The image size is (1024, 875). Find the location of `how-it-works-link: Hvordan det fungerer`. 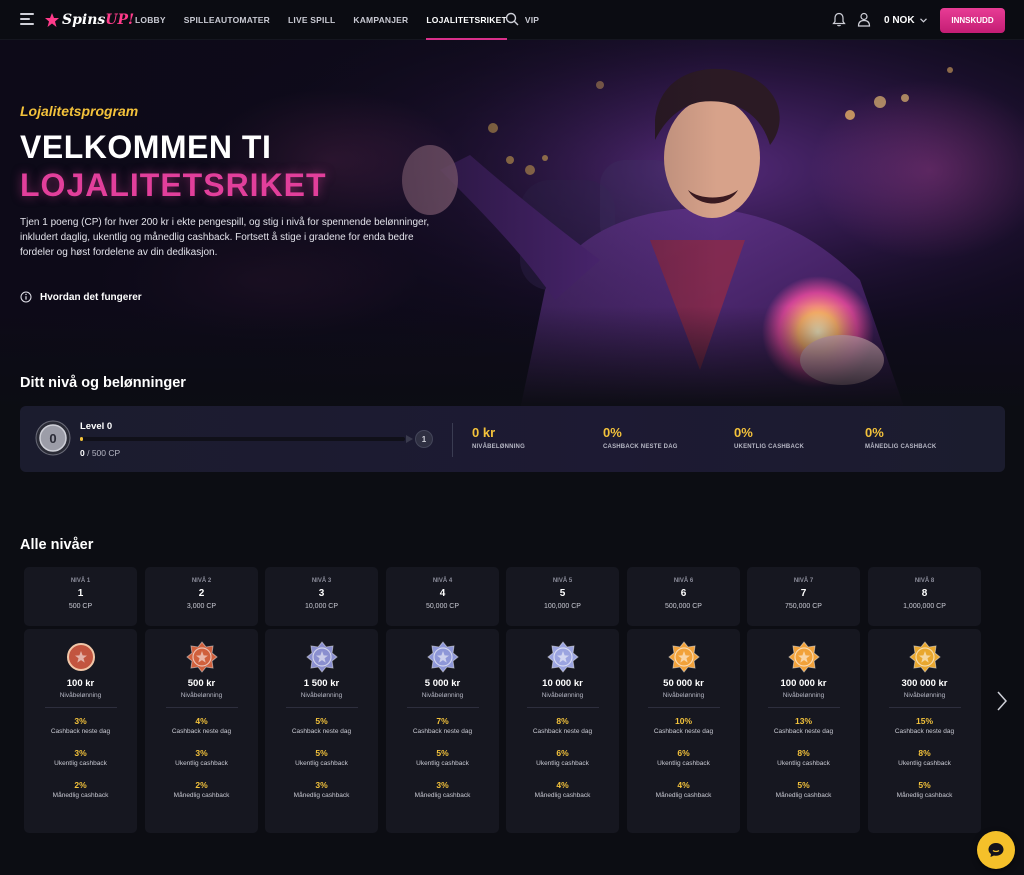

how-it-works-link: Hvordan det fungerer is located at coordinates (81, 297).